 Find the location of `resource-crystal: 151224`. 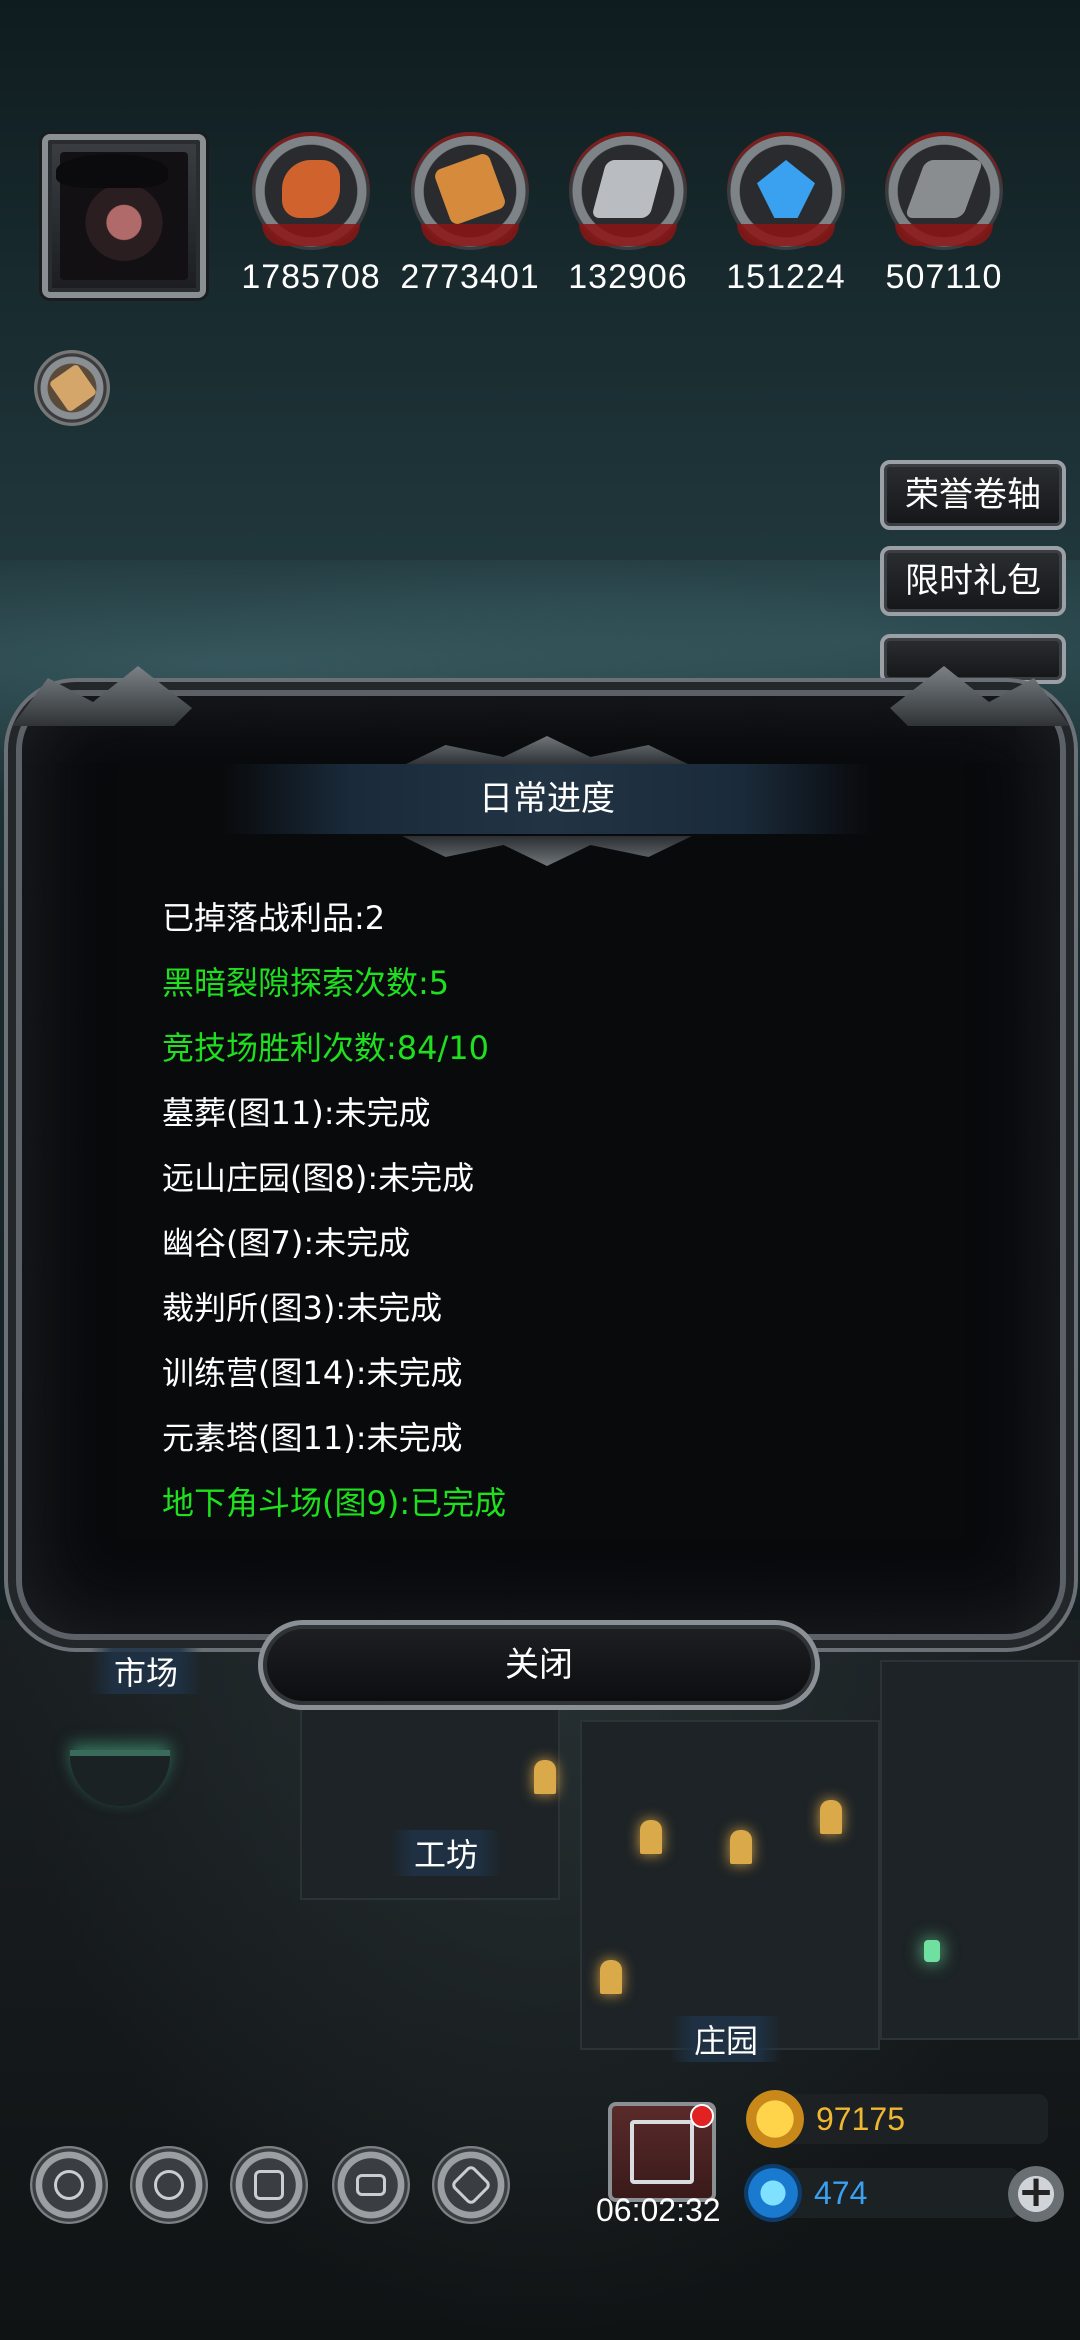

resource-crystal: 151224 is located at coordinates (786, 214).